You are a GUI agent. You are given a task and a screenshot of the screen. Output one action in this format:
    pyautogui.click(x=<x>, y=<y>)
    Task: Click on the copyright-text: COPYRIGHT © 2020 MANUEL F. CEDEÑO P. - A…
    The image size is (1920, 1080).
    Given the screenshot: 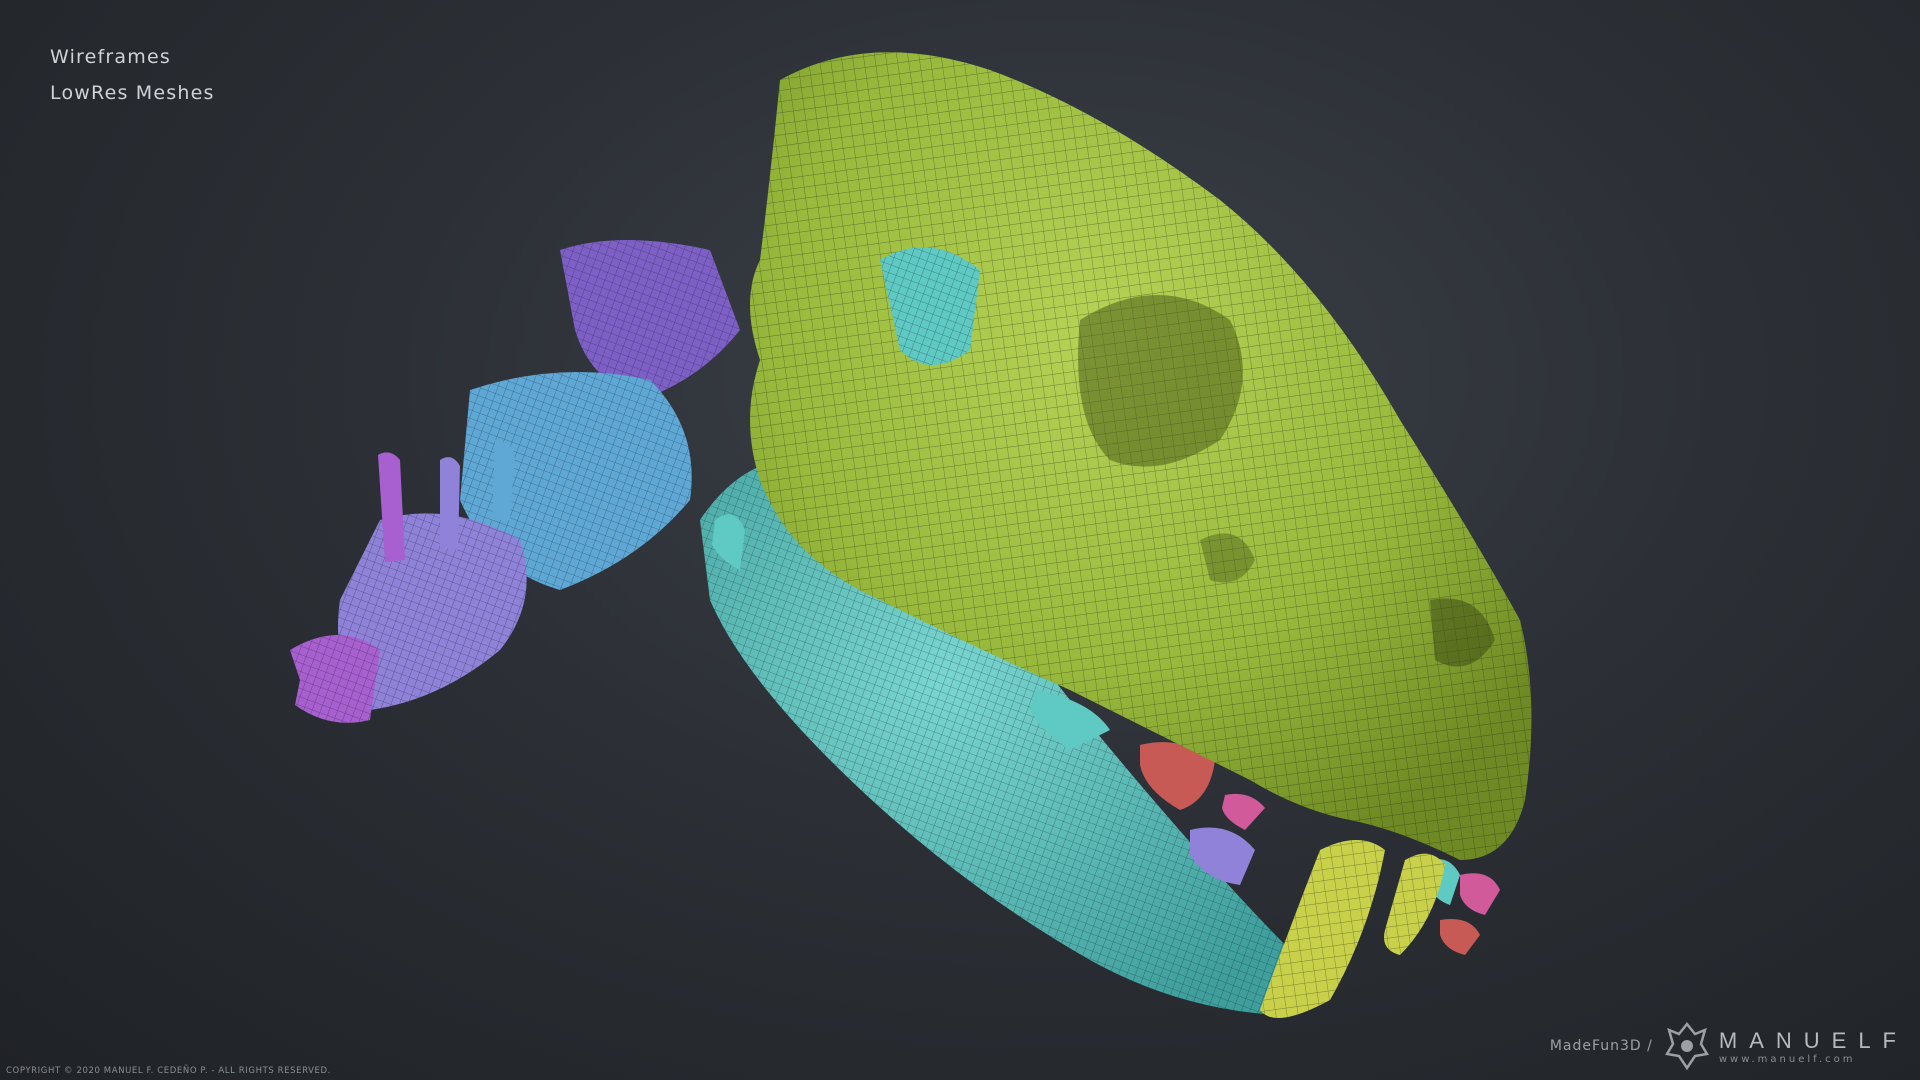 What is the action you would take?
    pyautogui.click(x=168, y=1071)
    